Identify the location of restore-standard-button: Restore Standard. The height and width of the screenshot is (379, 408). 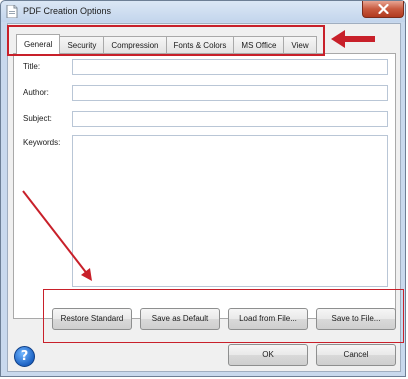
(92, 319).